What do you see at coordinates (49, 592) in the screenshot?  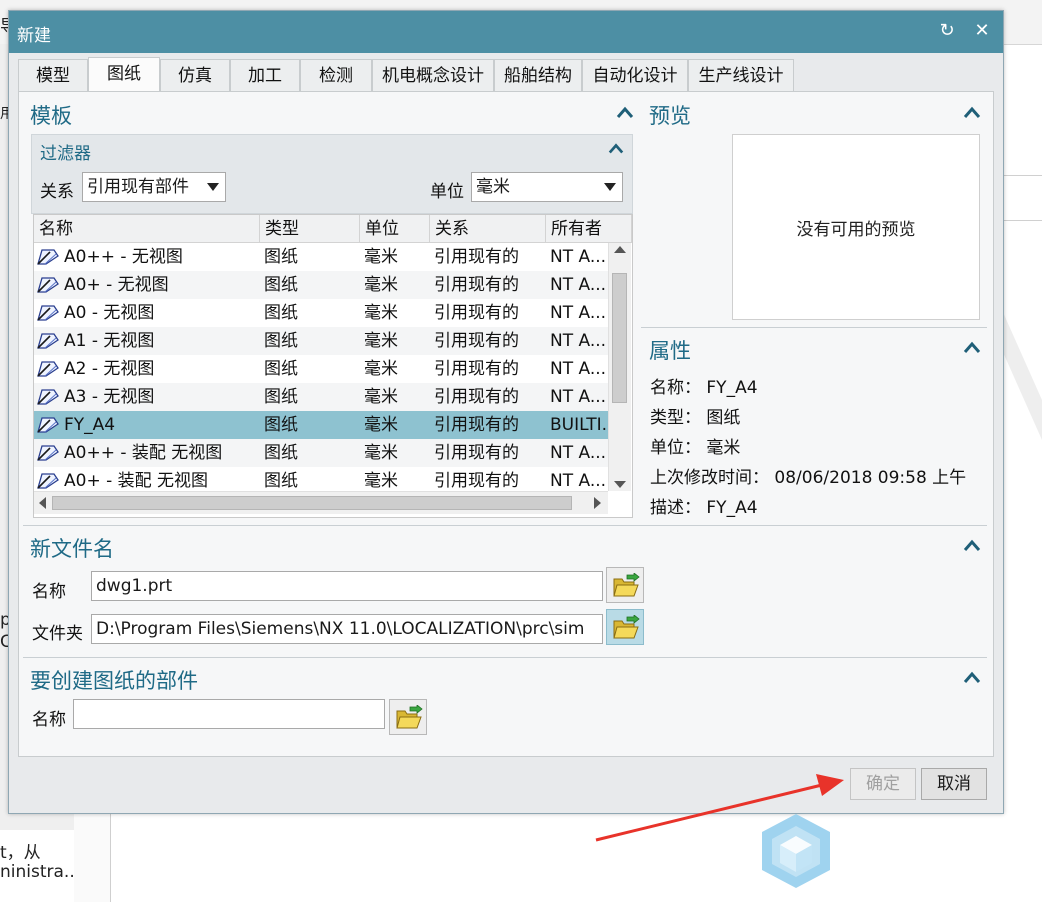 I see `filename-label: 名称` at bounding box center [49, 592].